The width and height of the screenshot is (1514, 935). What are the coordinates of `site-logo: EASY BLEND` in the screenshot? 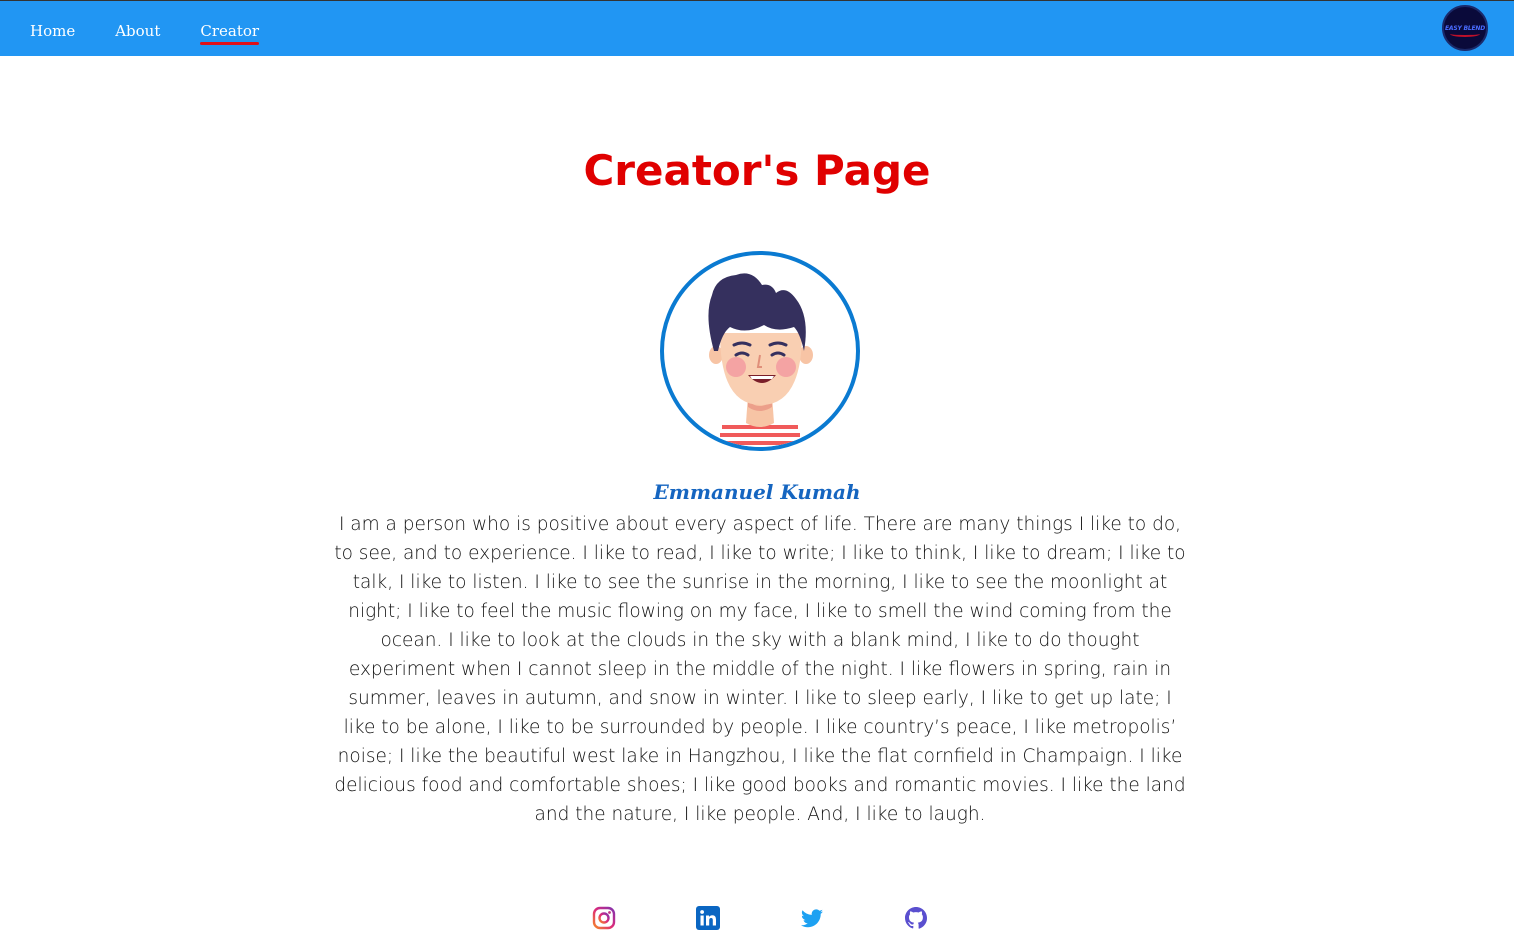 It's located at (1465, 28).